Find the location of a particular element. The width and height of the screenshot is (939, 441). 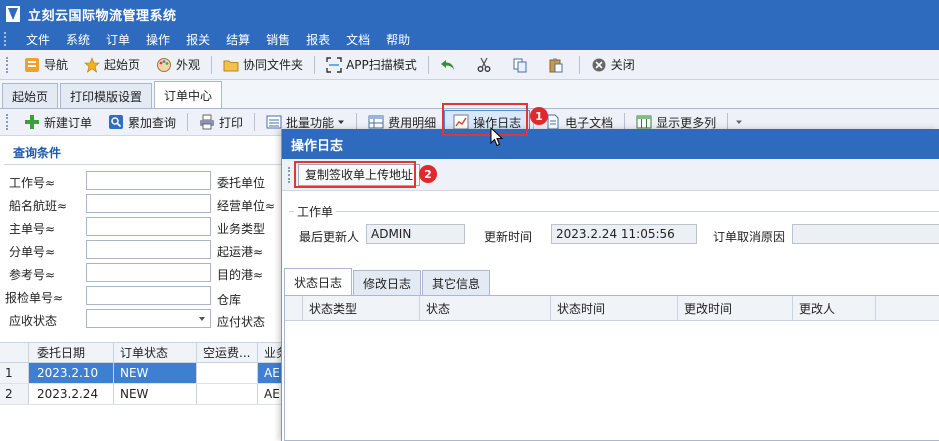

inspection-no-input is located at coordinates (148, 295).